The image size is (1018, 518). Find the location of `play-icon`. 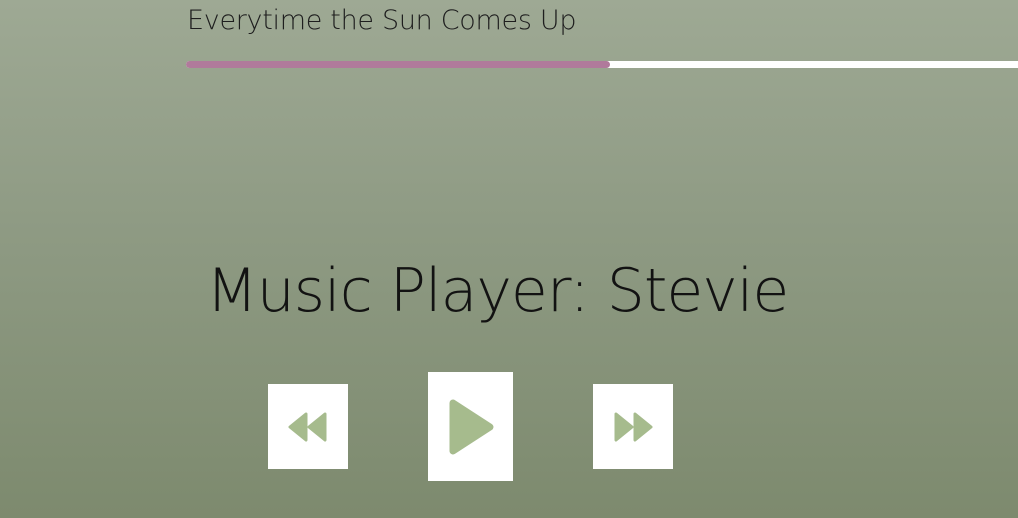

play-icon is located at coordinates (471, 426).